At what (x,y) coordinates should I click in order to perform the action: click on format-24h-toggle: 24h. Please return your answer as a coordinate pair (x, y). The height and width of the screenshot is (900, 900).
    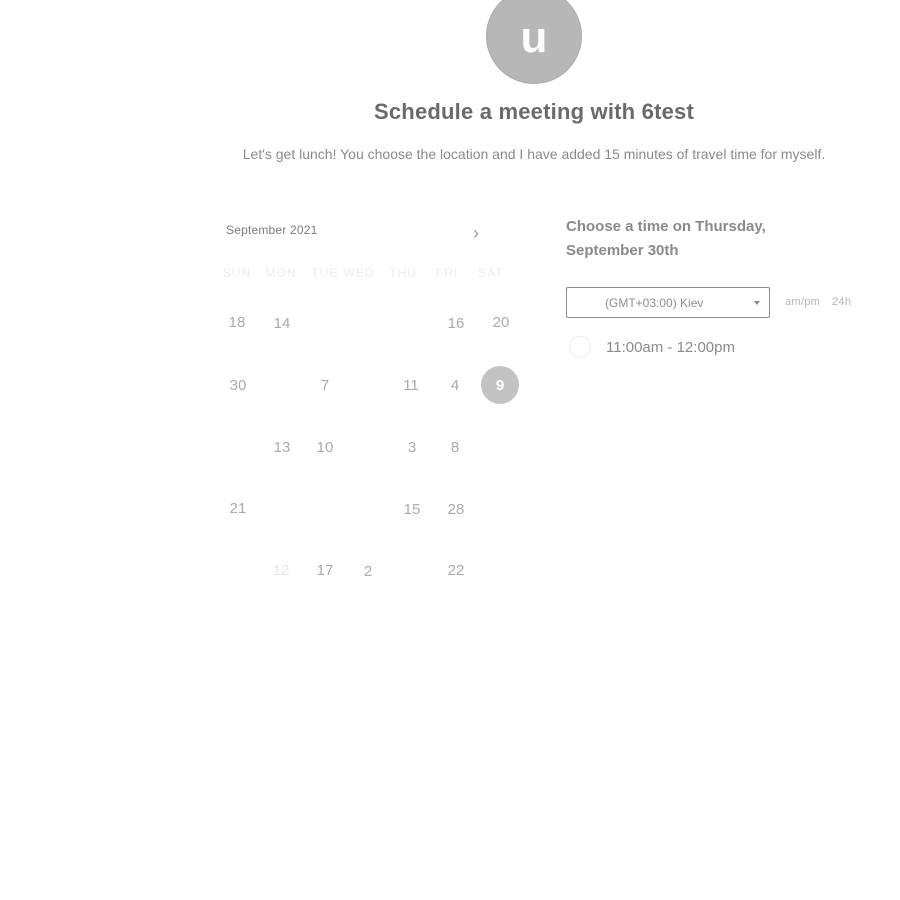
    Looking at the image, I should click on (841, 302).